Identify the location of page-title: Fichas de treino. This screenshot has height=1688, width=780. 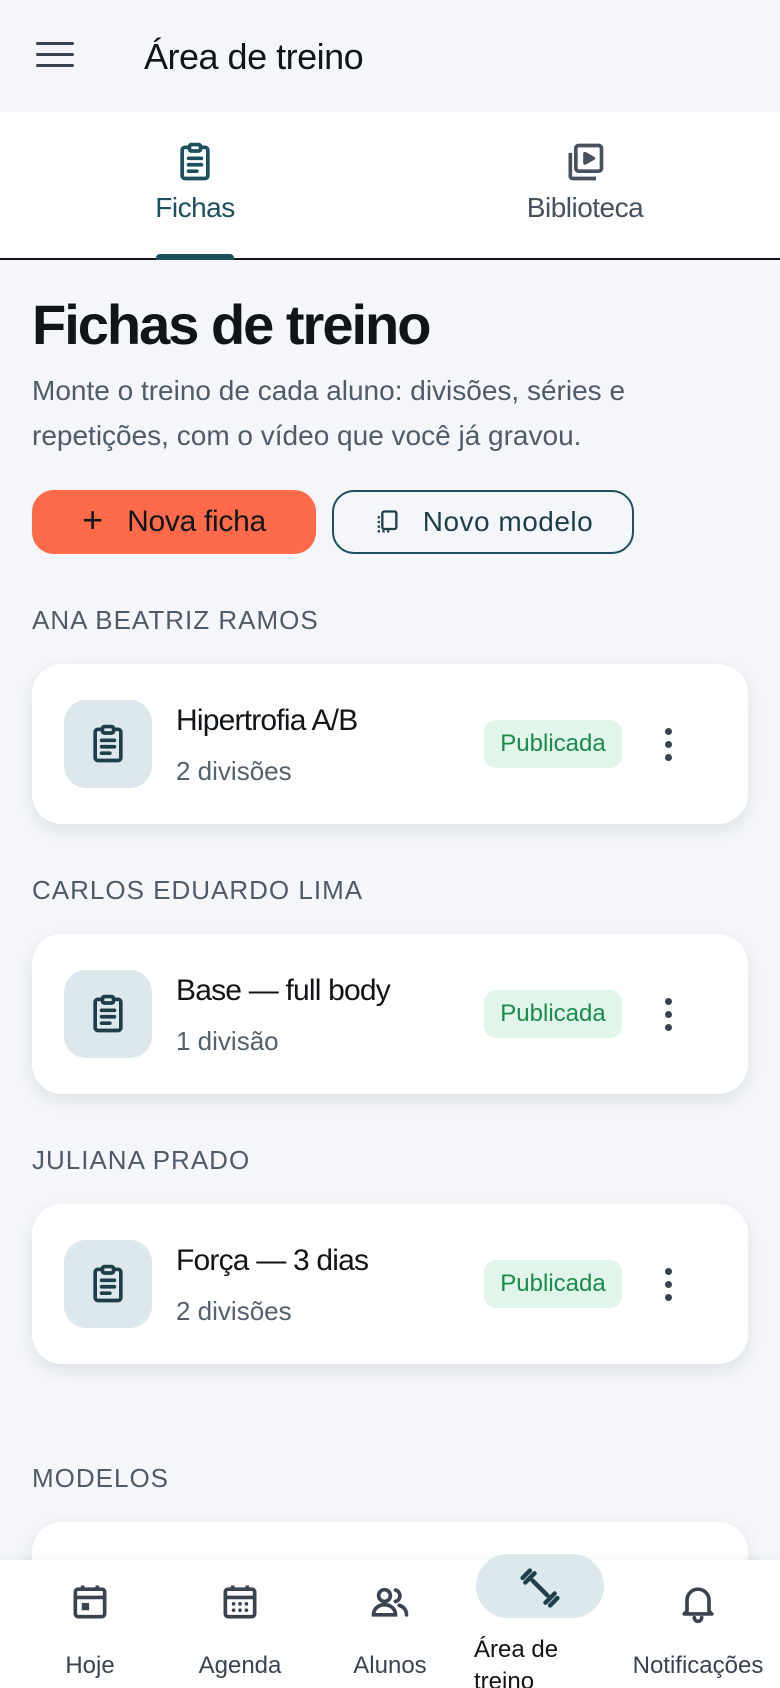
(231, 324).